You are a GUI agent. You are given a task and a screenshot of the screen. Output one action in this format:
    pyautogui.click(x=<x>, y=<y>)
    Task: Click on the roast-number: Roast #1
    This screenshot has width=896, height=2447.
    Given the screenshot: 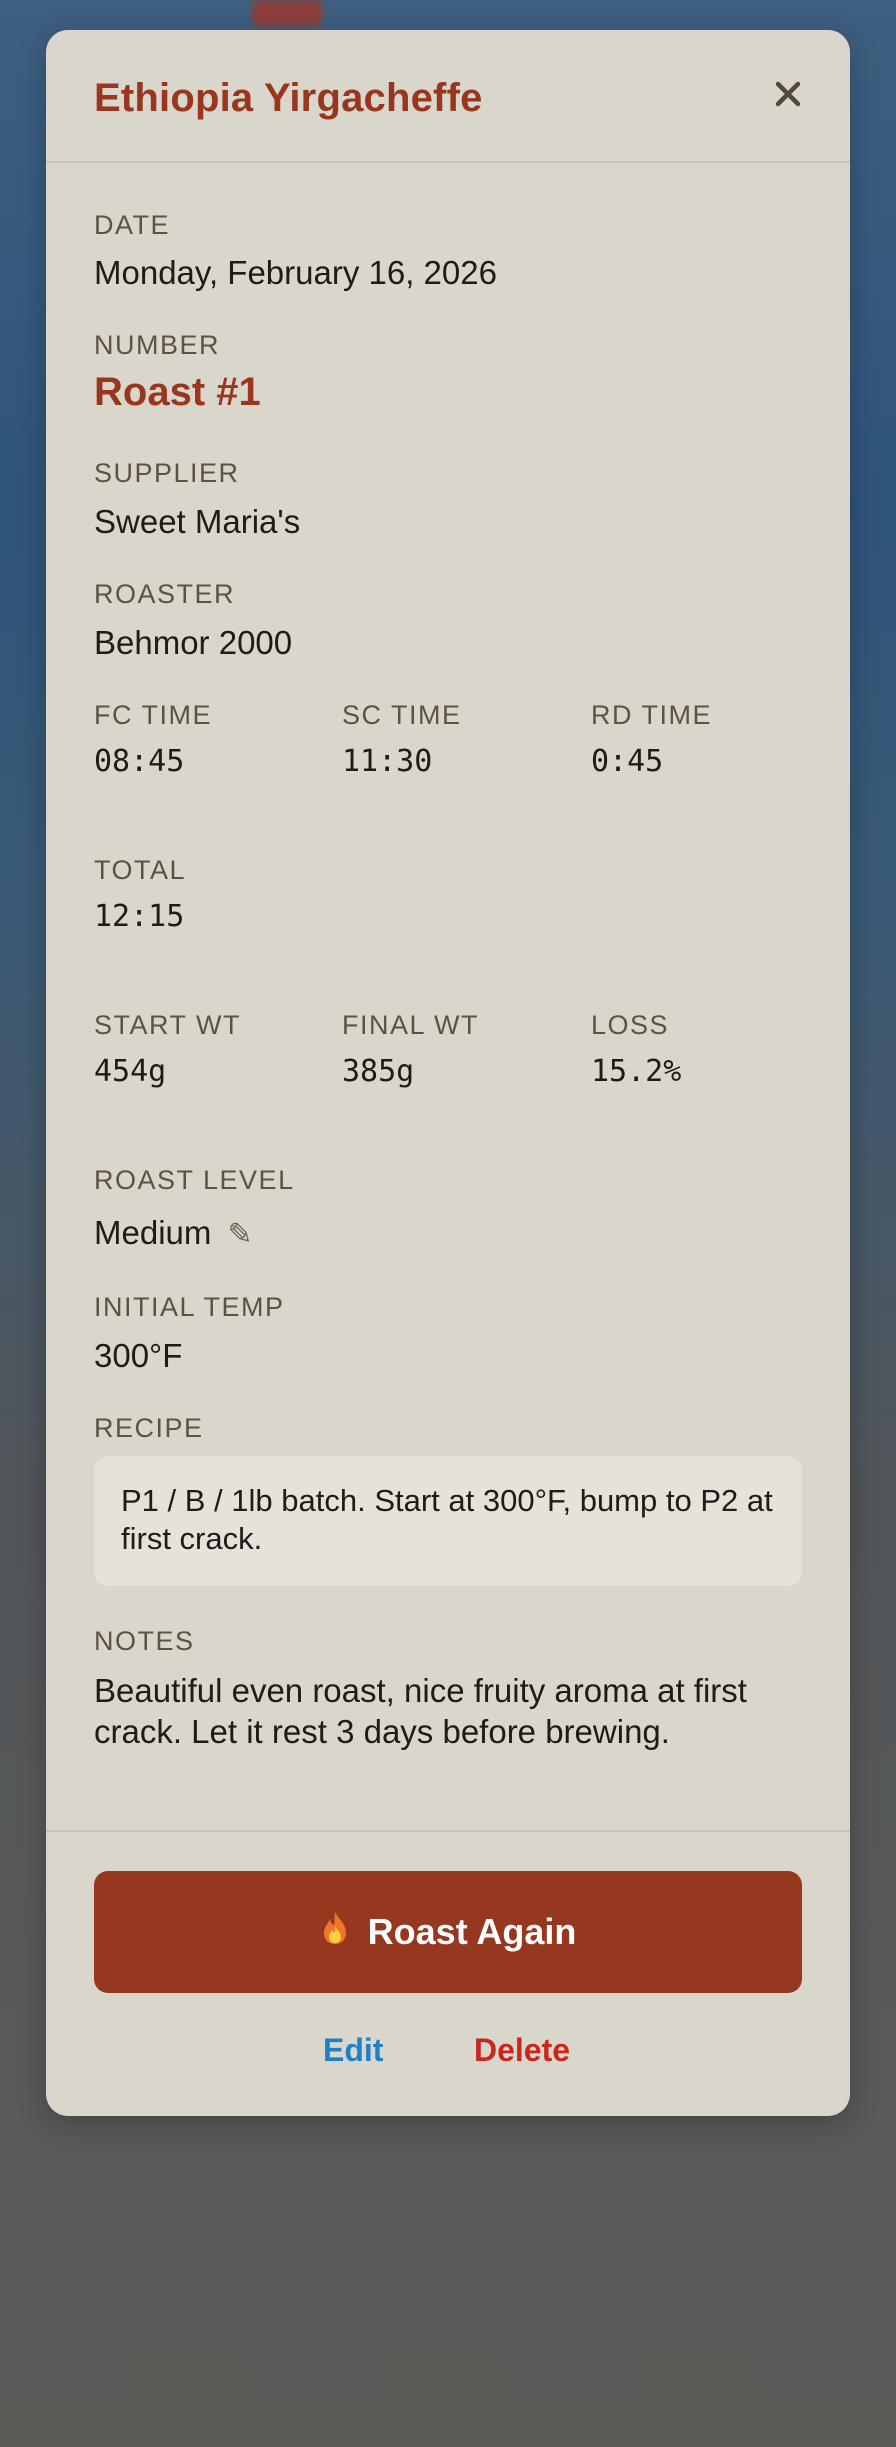 What is the action you would take?
    pyautogui.click(x=177, y=392)
    